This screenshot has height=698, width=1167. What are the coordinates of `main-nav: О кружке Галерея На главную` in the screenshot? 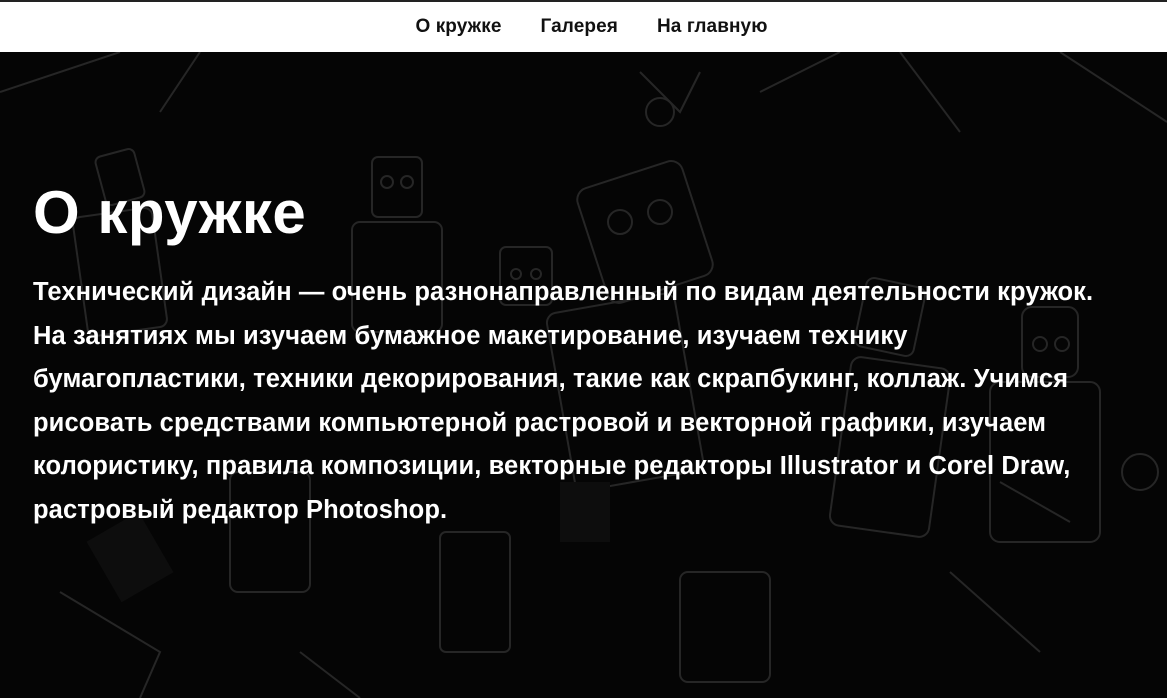 It's located at (591, 27).